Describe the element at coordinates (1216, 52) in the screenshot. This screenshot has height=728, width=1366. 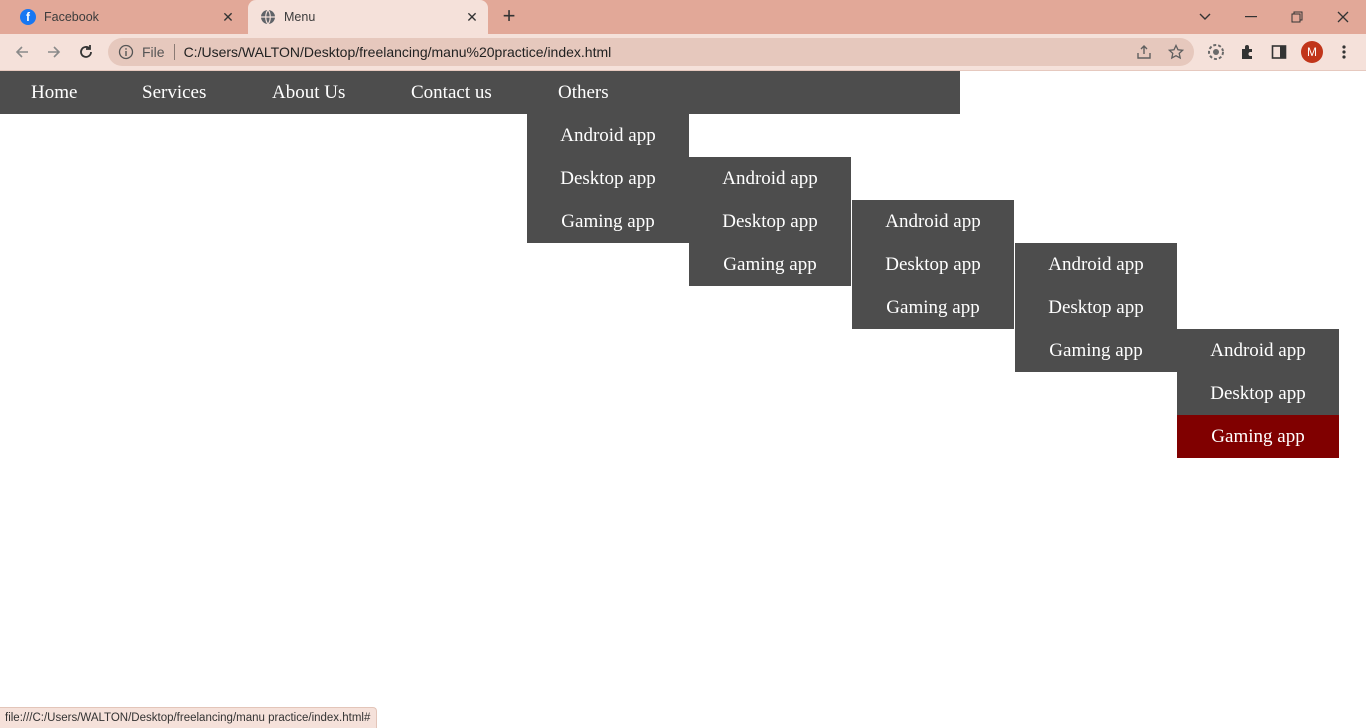
I see `extension-gear-icon` at that location.